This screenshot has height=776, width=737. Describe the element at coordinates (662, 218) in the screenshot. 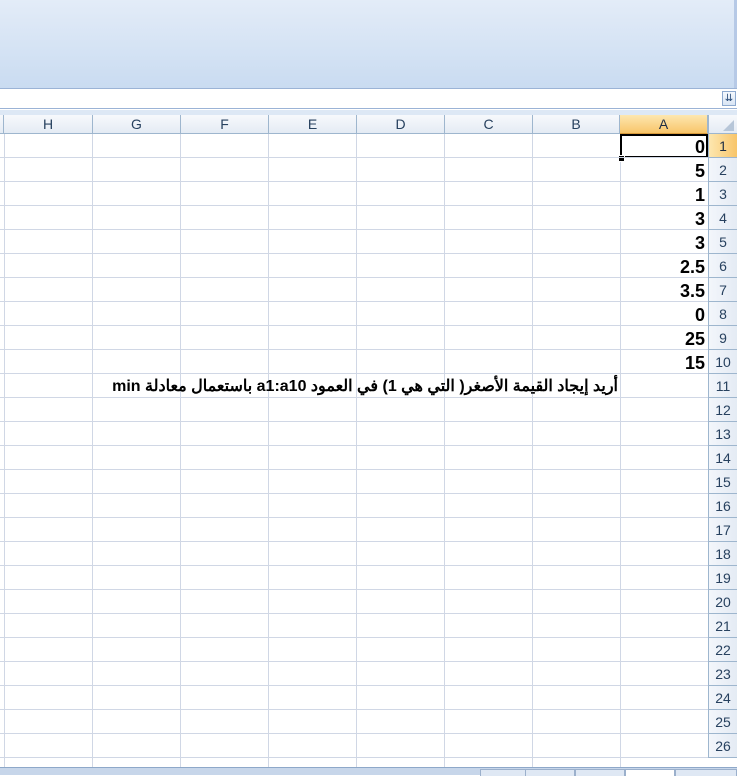

I see `cell-a4: 3` at that location.